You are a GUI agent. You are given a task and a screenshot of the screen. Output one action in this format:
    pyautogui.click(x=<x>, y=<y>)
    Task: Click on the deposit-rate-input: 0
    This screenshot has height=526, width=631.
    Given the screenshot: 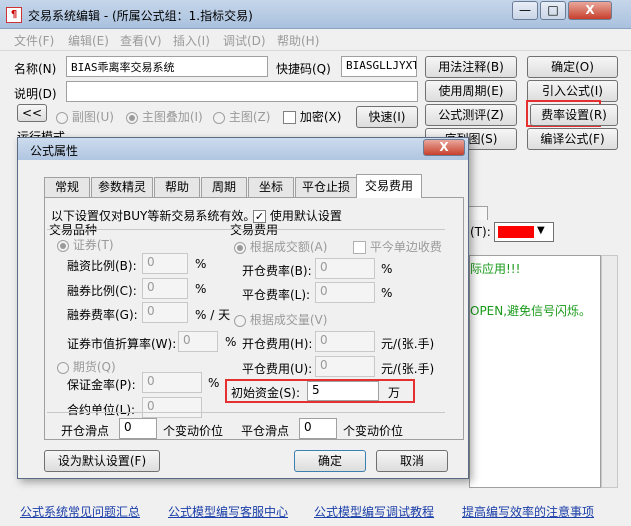 What is the action you would take?
    pyautogui.click(x=172, y=382)
    